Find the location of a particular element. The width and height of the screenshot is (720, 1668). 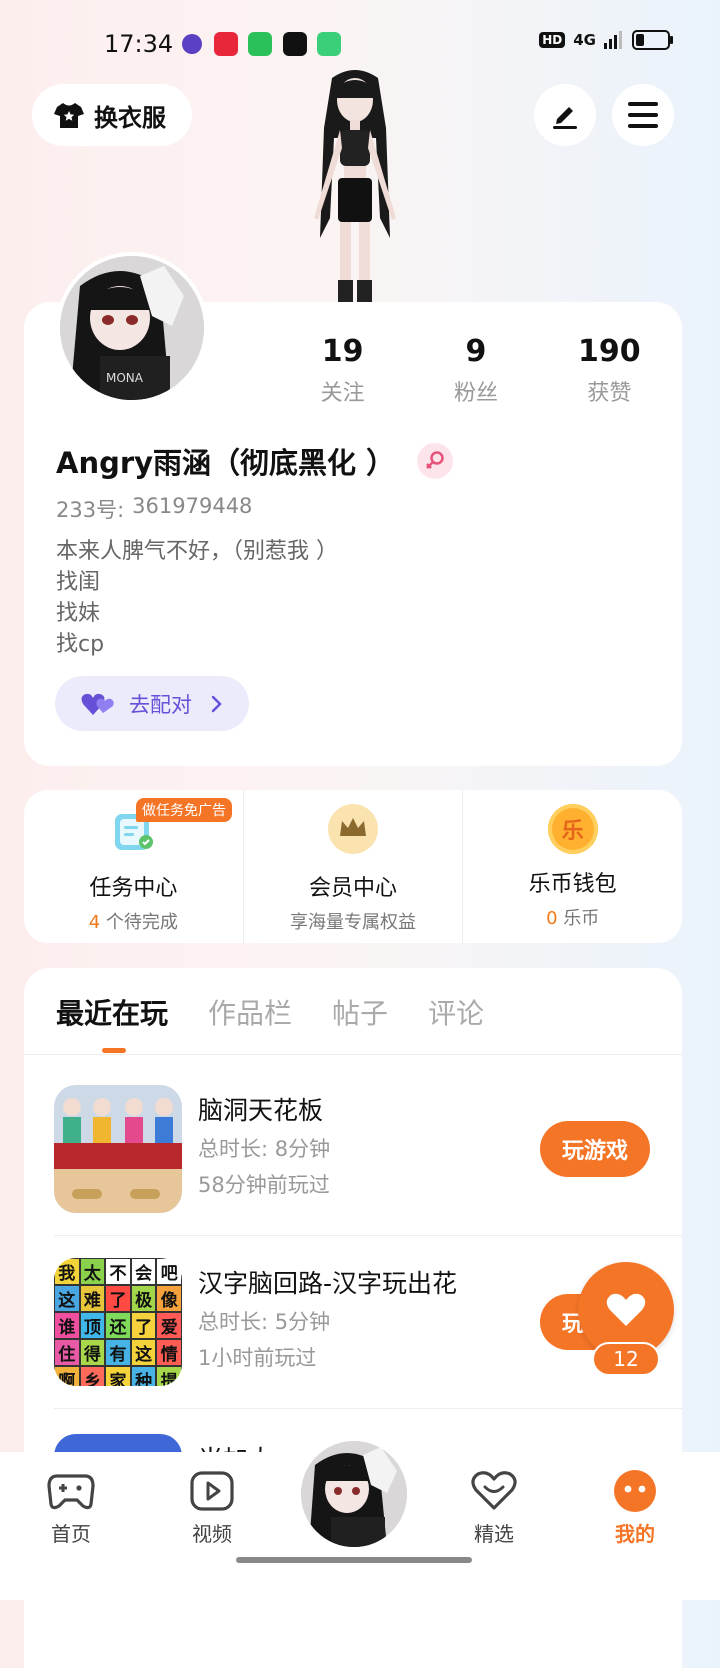

thumb-char: 种 is located at coordinates (143, 1376).